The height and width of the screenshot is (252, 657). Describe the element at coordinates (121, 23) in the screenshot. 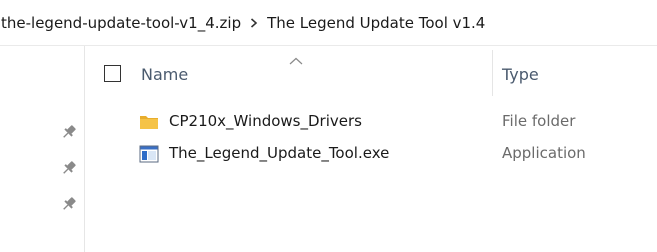

I see `breadcrumb-item-zip: the-legend-update-tool-v1_4.zip` at that location.